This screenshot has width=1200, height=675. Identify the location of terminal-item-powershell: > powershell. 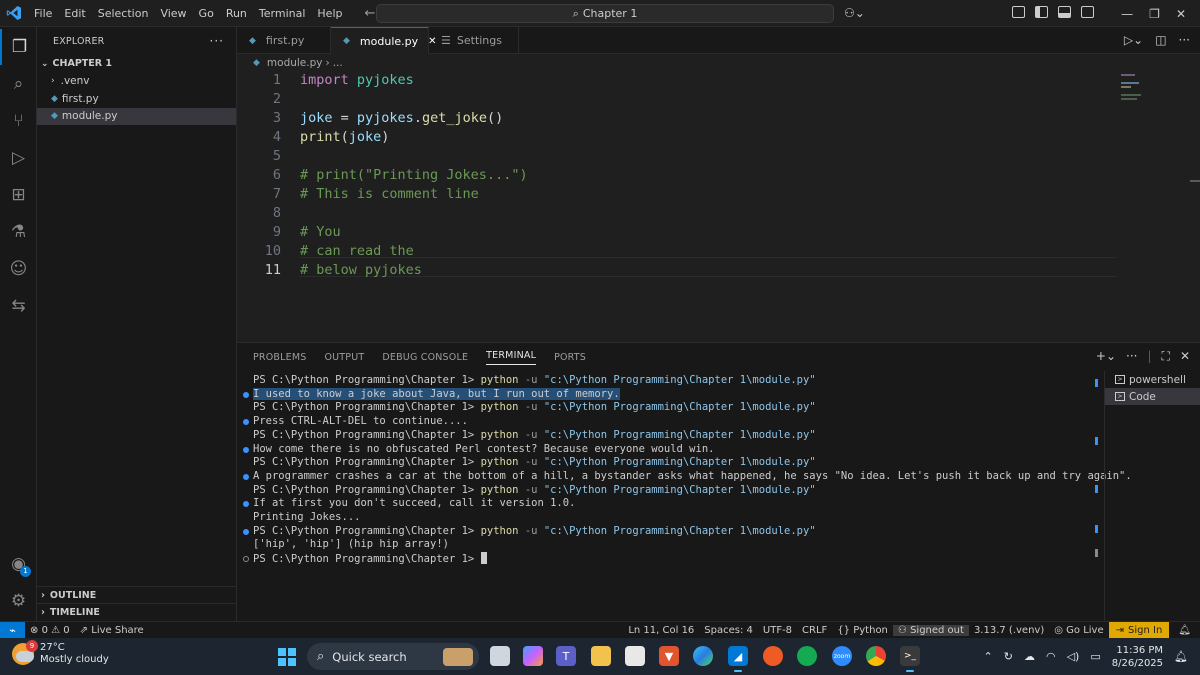
(1152, 379).